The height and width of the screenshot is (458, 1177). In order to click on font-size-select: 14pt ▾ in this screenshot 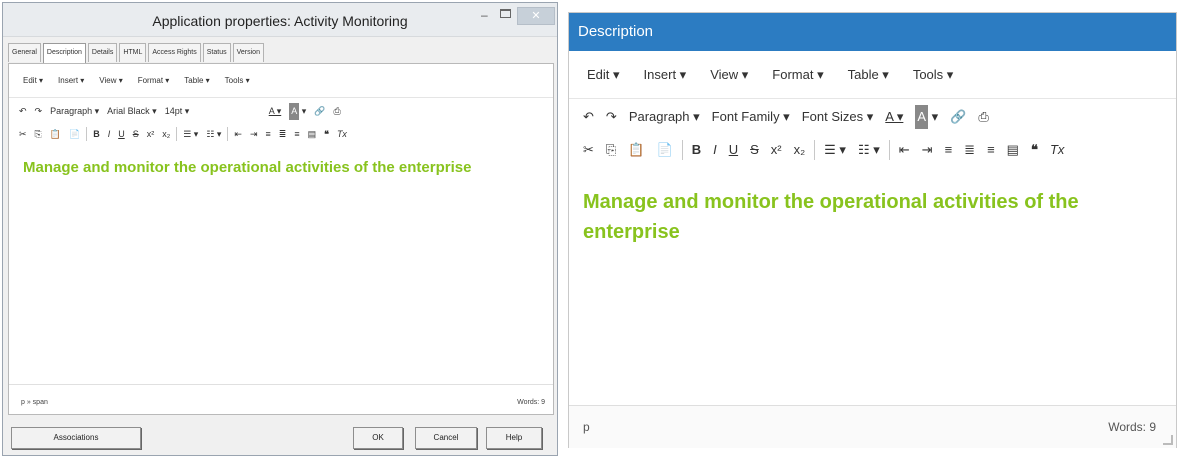, I will do `click(213, 111)`.